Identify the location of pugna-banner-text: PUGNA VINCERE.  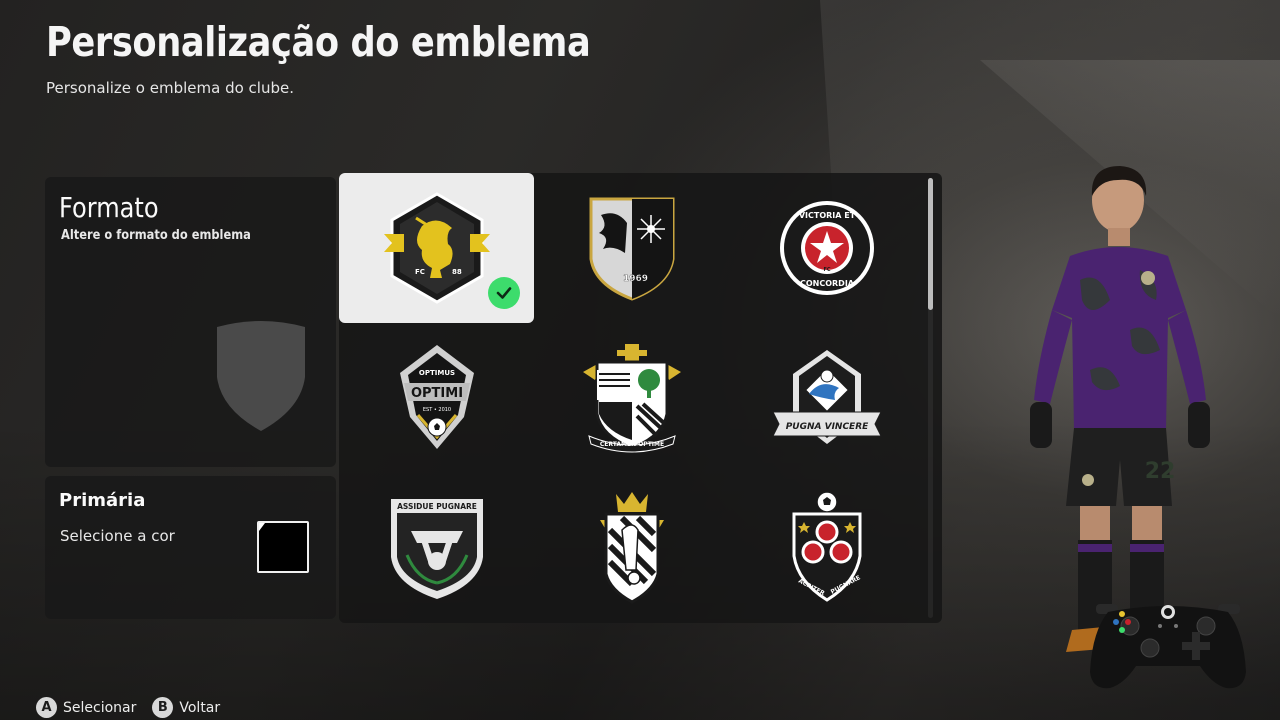
(826, 427).